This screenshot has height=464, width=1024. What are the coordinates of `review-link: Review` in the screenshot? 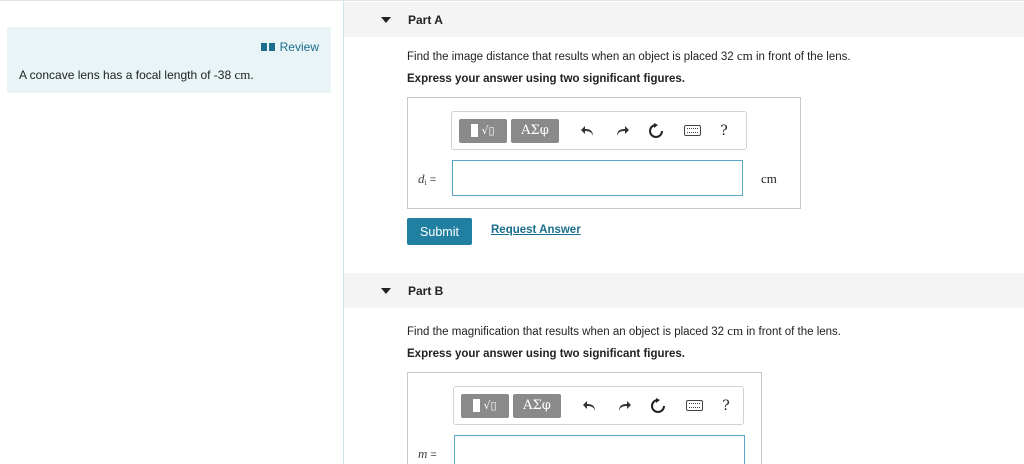 It's located at (289, 47).